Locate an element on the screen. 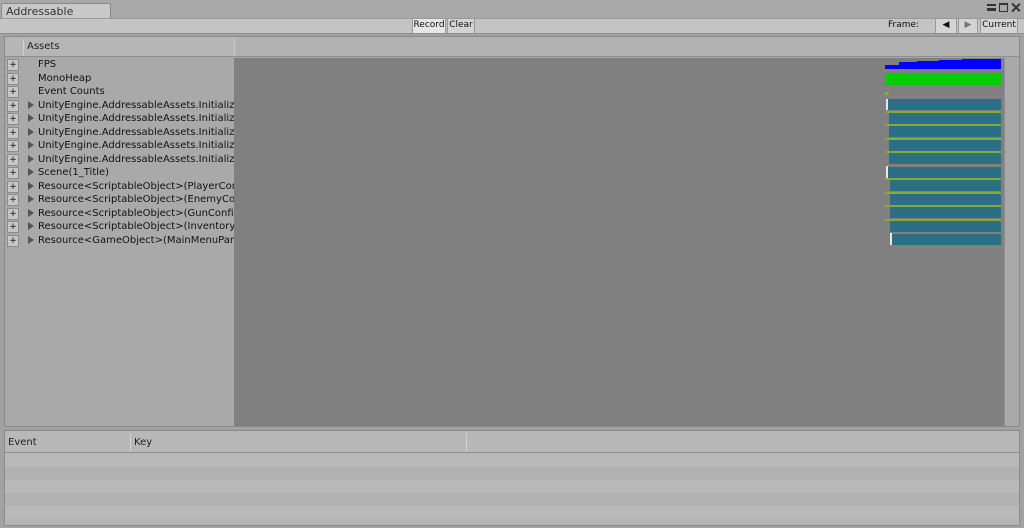 This screenshot has height=528, width=1024. arrow-left-icon: ◀ is located at coordinates (946, 25).